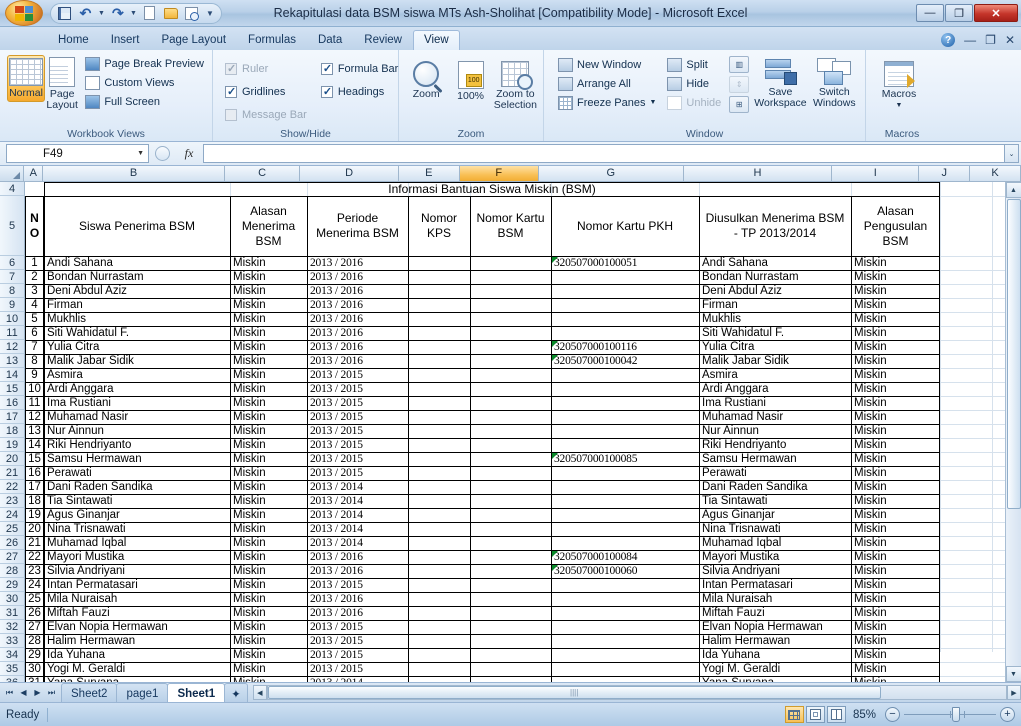 The width and height of the screenshot is (1021, 726). Describe the element at coordinates (948, 40) in the screenshot. I see `help-icon: ?` at that location.